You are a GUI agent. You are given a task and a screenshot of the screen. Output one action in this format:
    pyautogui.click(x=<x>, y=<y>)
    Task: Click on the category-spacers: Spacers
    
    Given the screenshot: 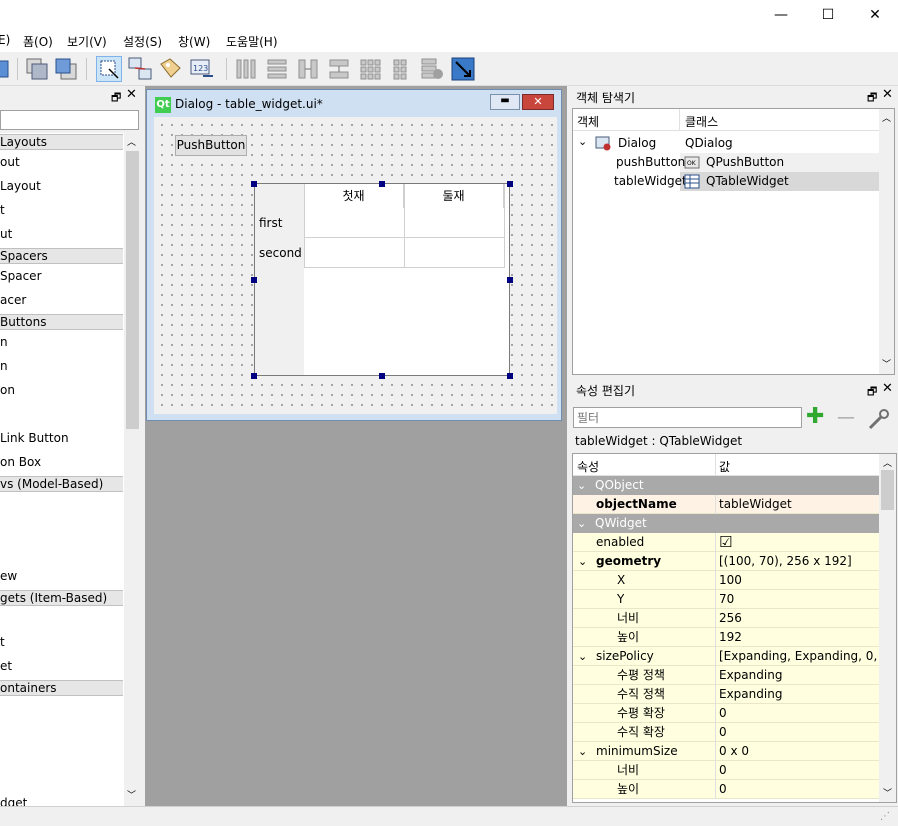 What is the action you would take?
    pyautogui.click(x=61, y=256)
    